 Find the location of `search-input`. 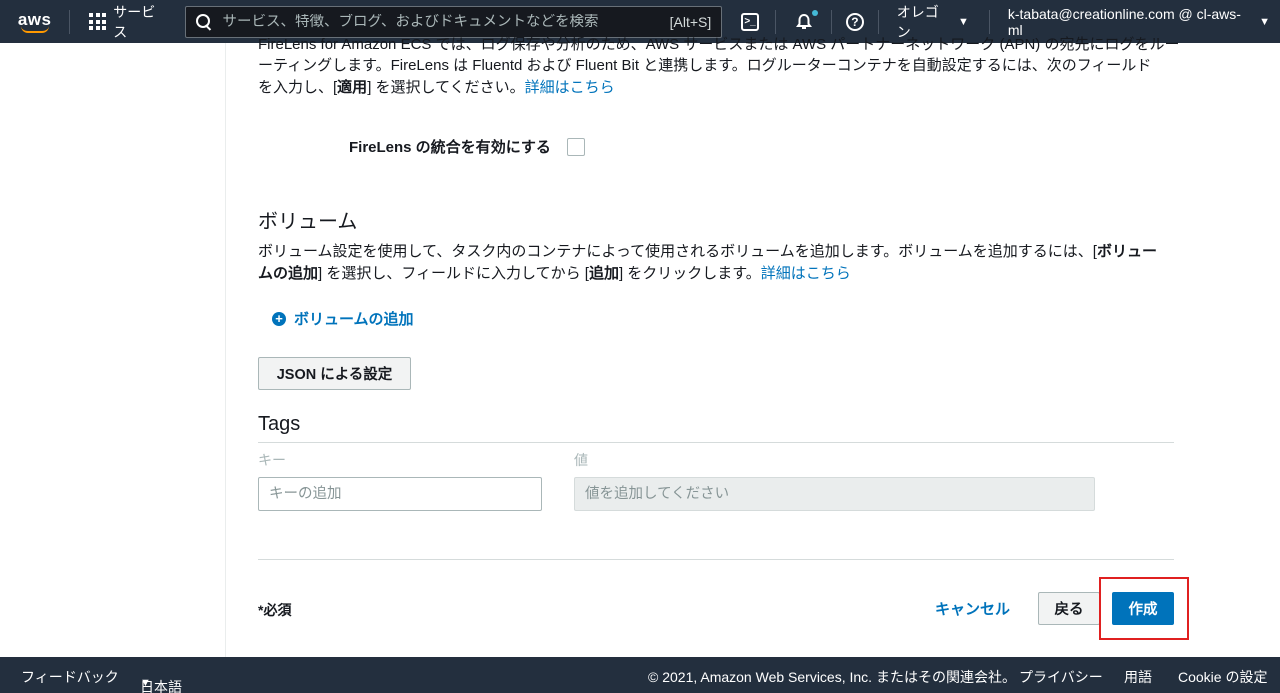

search-input is located at coordinates (441, 21).